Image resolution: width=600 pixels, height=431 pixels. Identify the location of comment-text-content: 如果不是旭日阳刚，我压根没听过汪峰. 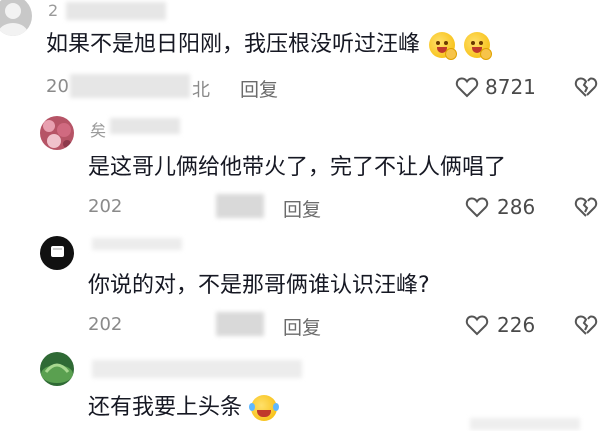
(233, 44).